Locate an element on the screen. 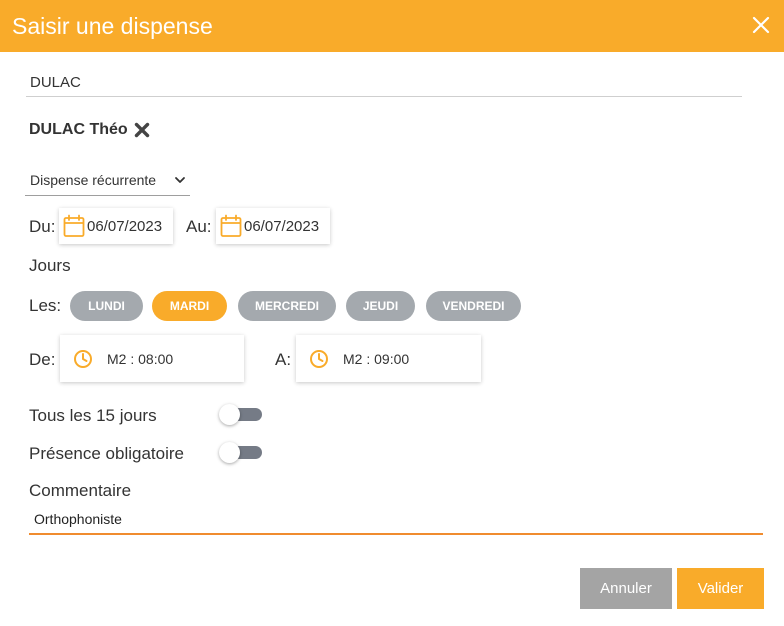 This screenshot has width=784, height=626. dispense-type-select: Dispense récurrente is located at coordinates (107, 180).